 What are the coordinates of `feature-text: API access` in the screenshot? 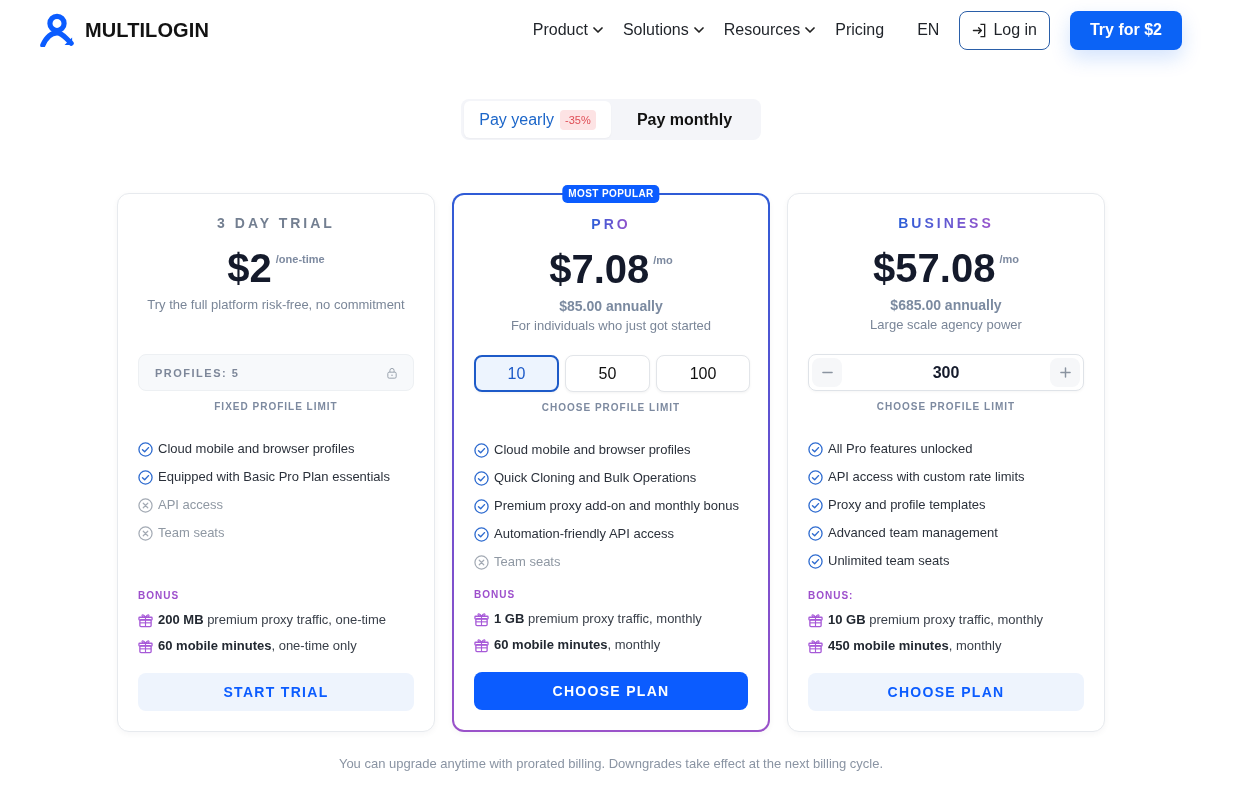 It's located at (191, 505).